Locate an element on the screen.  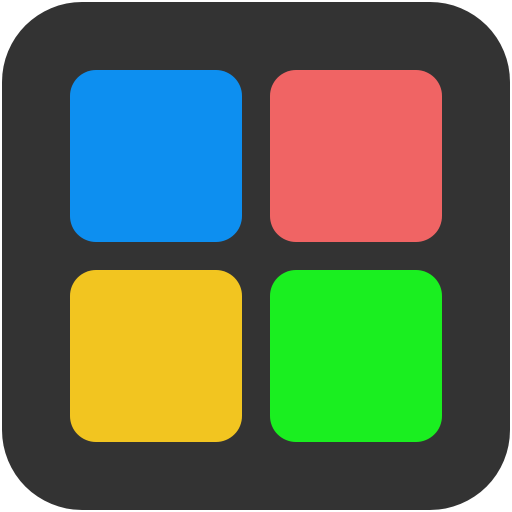
red-tile is located at coordinates (356, 156).